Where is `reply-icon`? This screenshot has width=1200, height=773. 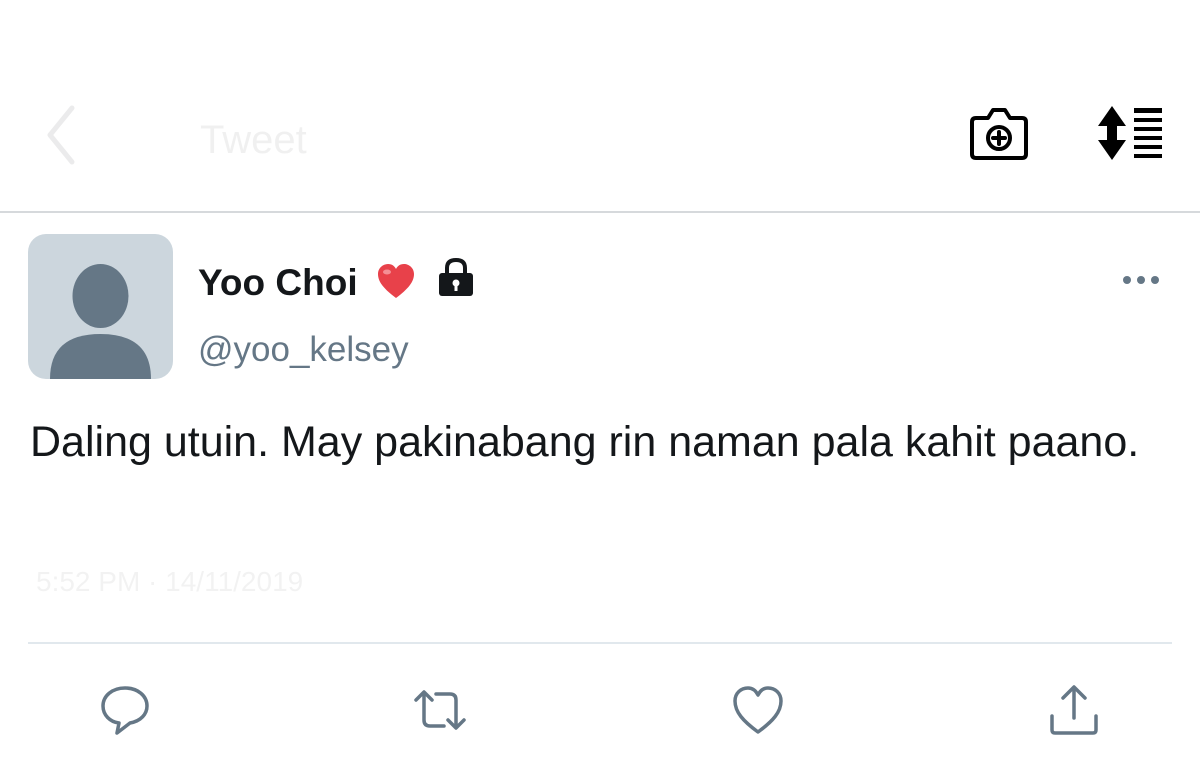 reply-icon is located at coordinates (125, 710).